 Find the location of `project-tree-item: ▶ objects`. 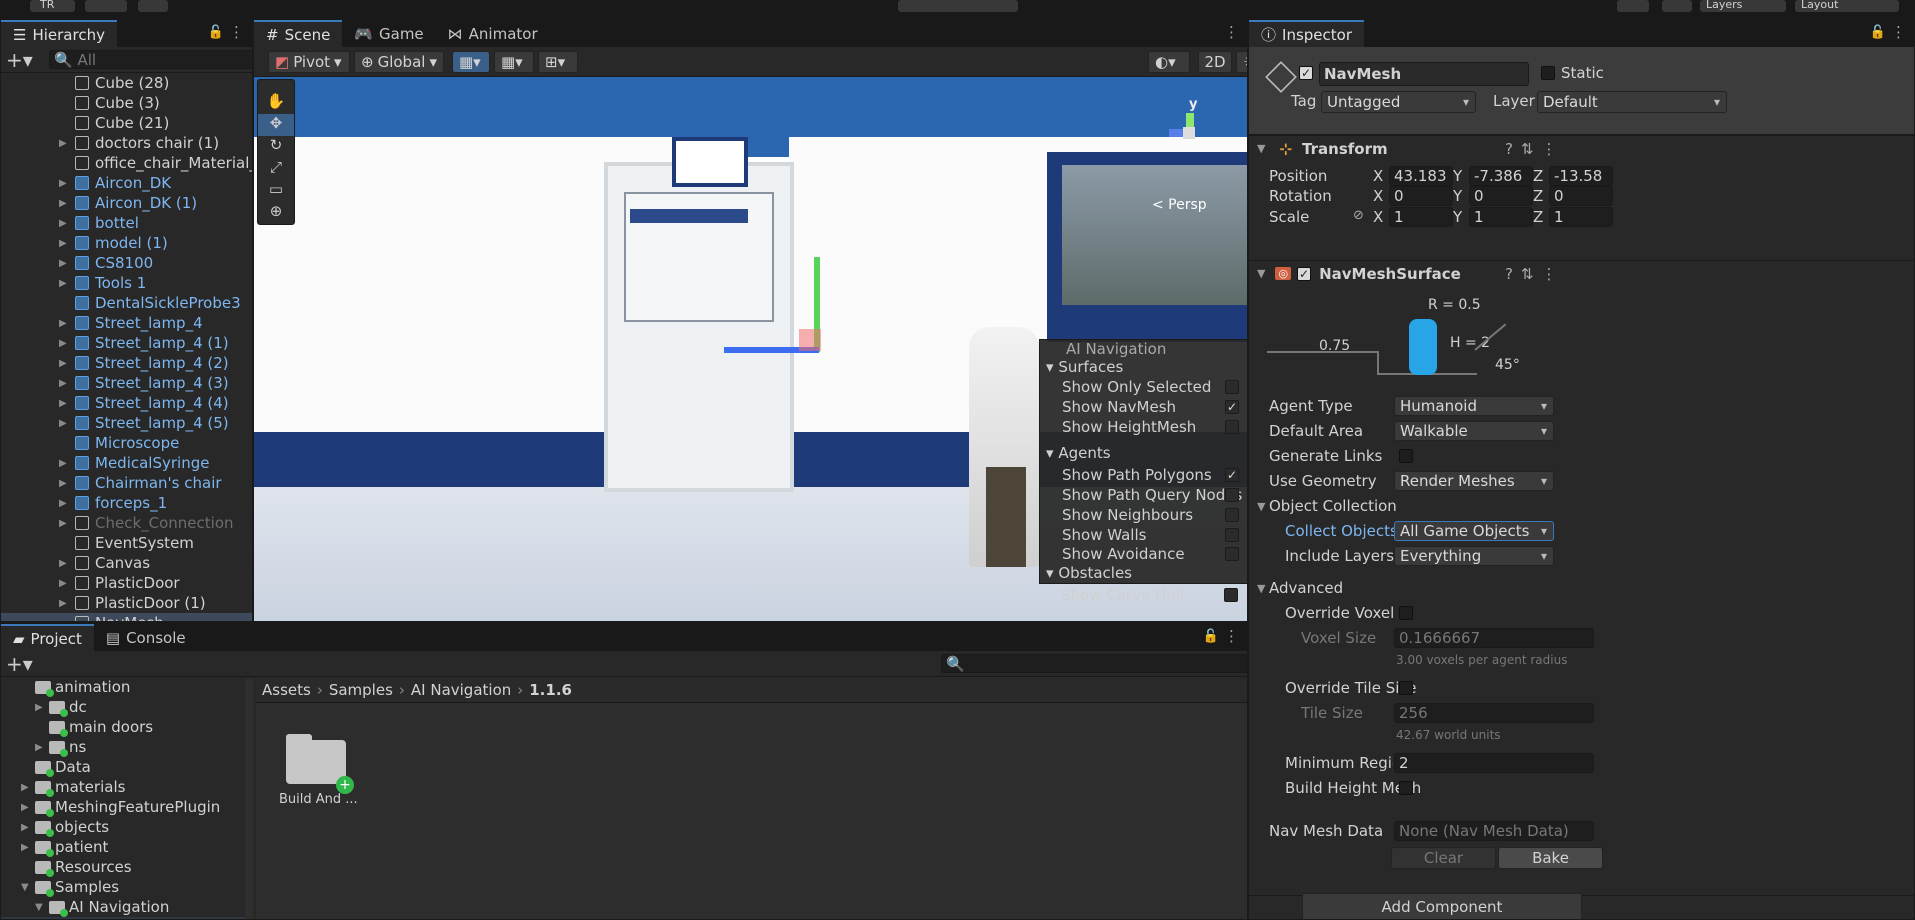

project-tree-item: ▶ objects is located at coordinates (123, 827).